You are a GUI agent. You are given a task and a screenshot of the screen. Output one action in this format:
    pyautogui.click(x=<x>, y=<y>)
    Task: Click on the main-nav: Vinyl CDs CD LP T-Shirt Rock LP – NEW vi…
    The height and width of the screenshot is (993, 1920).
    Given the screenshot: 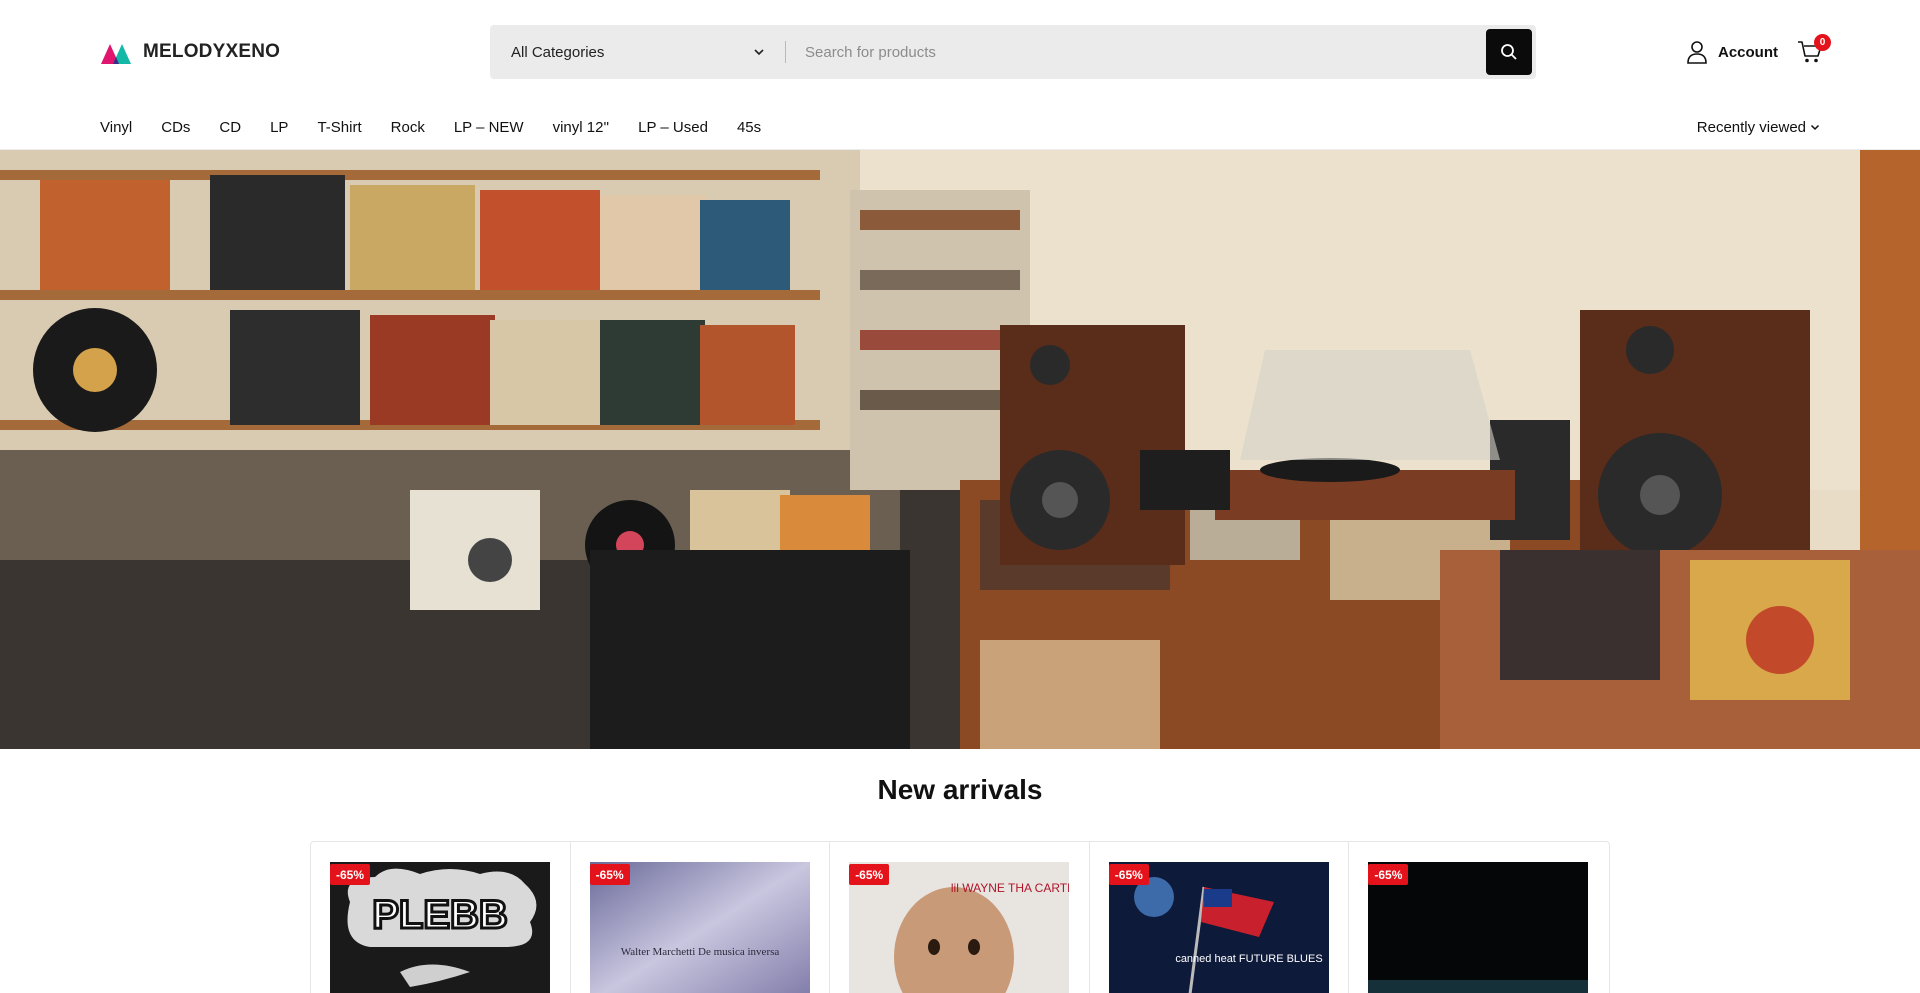 What is the action you would take?
    pyautogui.click(x=960, y=127)
    